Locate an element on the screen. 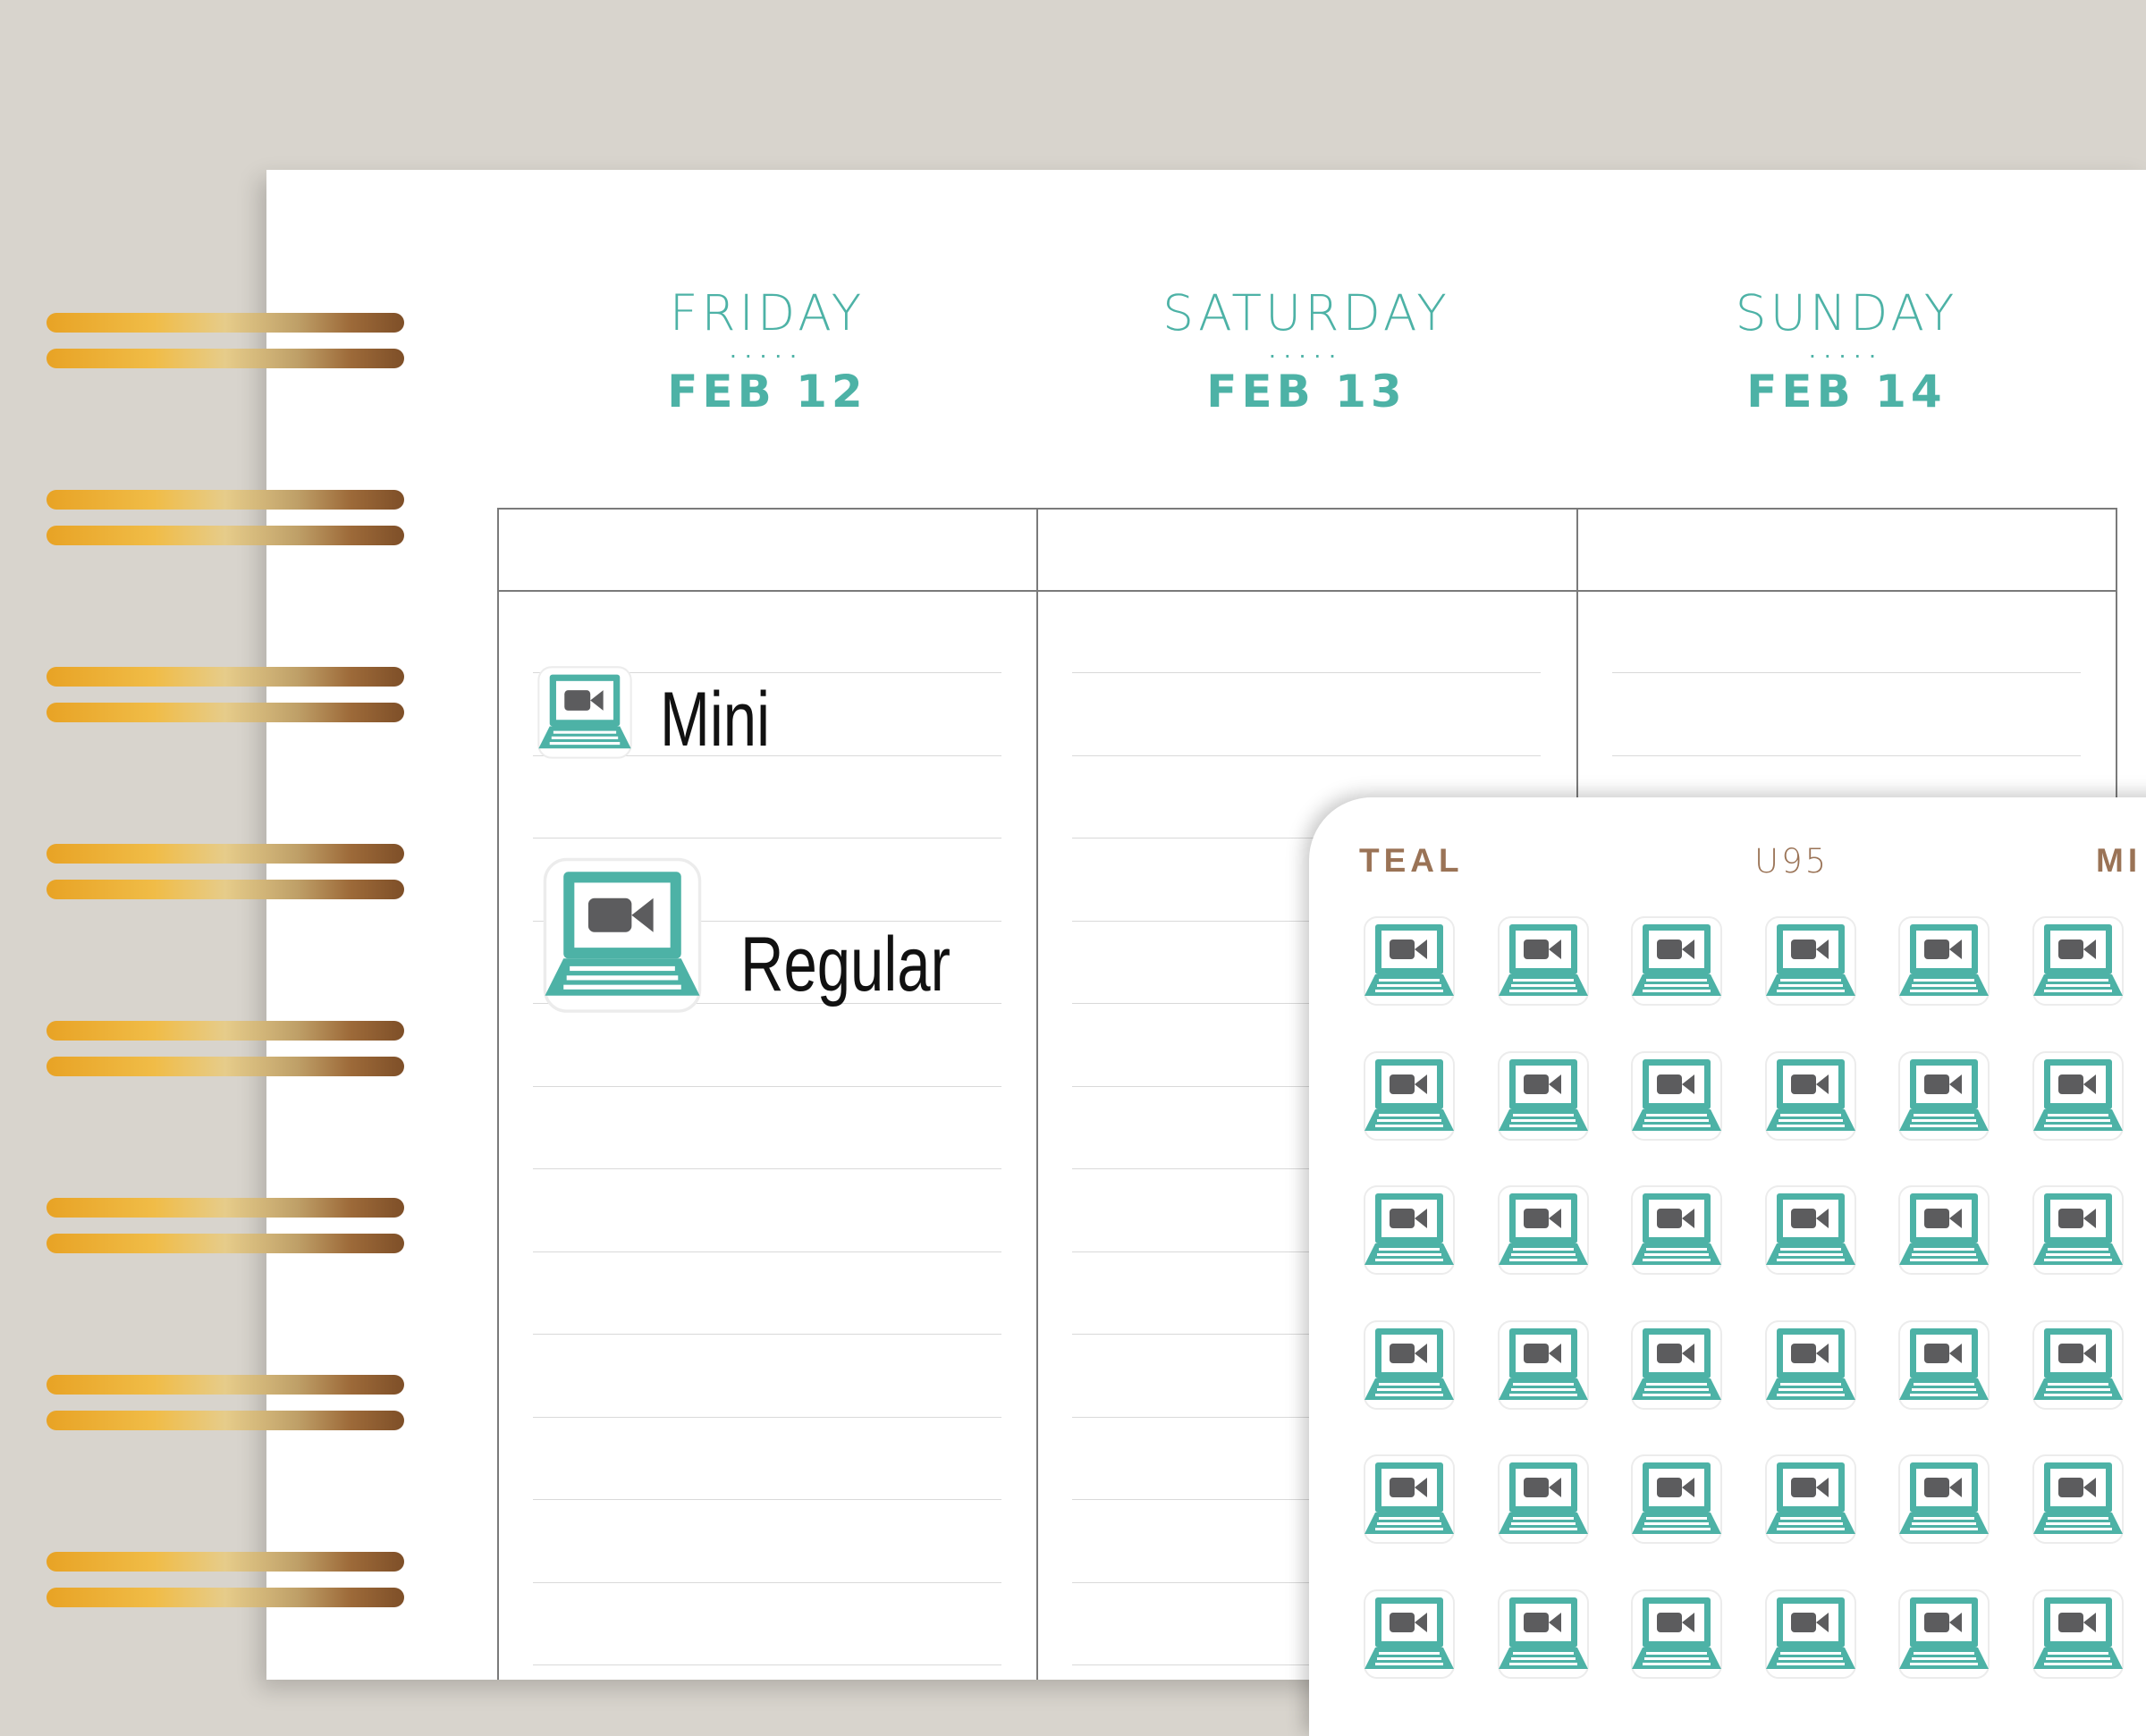 The width and height of the screenshot is (2146, 1736). day-header-friday: FRIDAY ..... FEB 12 is located at coordinates (767, 352).